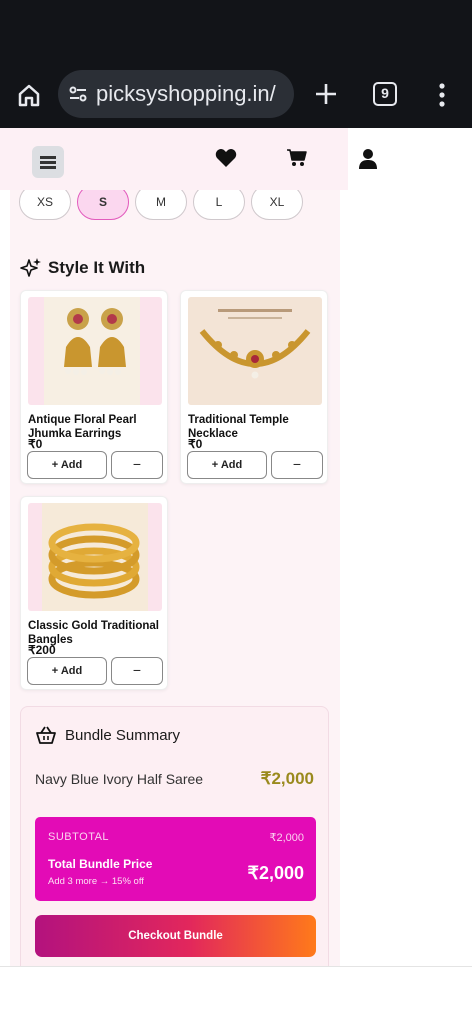 The width and height of the screenshot is (472, 1024). I want to click on hamburger-menu-button, so click(48, 162).